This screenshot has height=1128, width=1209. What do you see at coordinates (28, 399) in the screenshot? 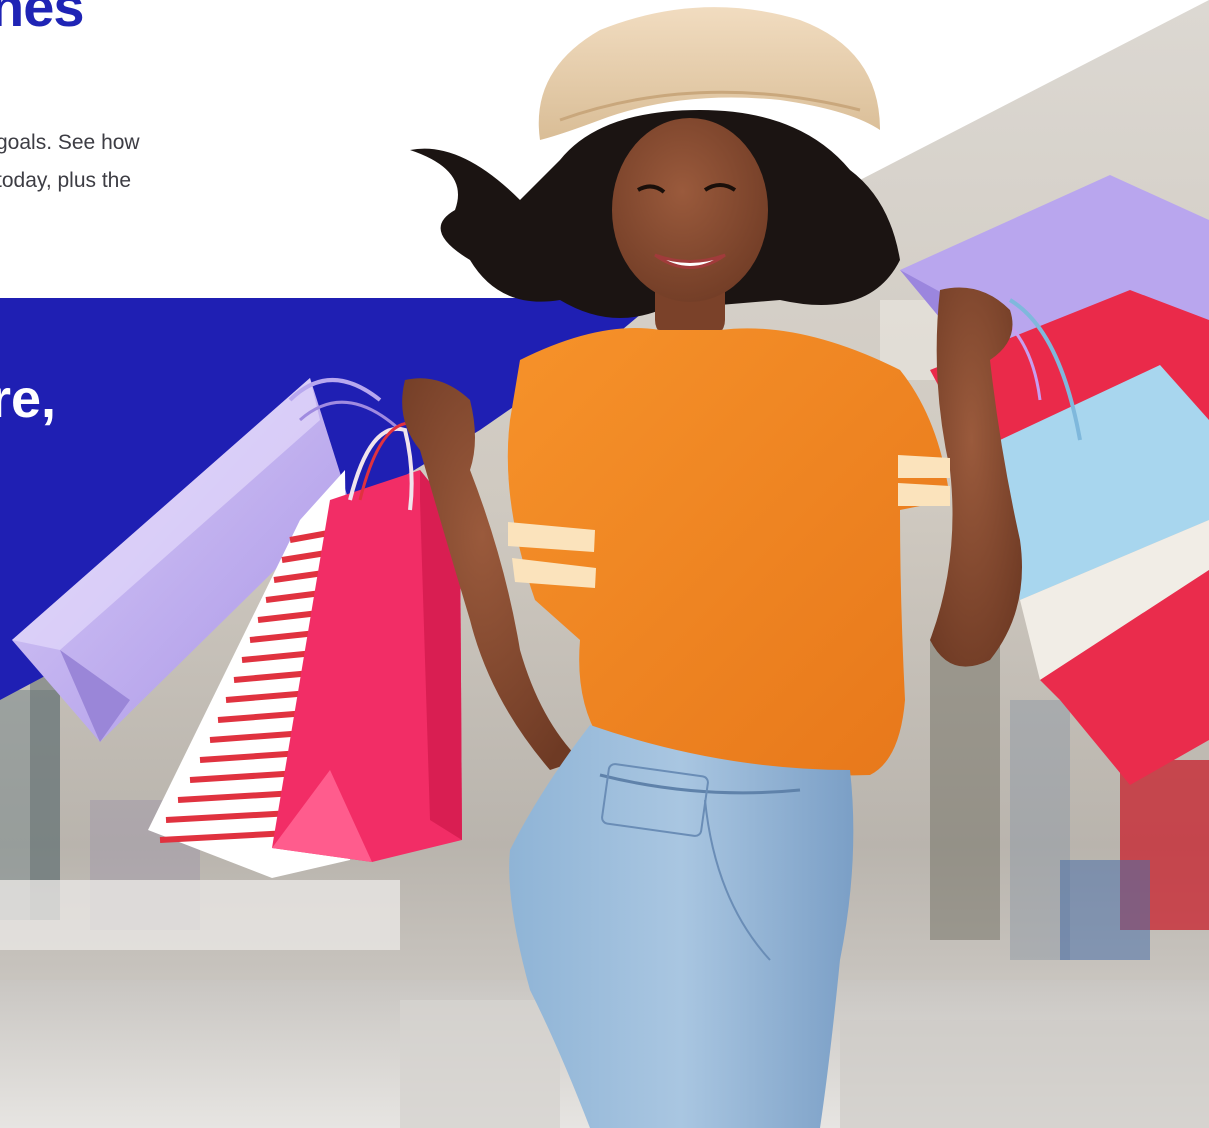
I see `promo-headline: re,` at bounding box center [28, 399].